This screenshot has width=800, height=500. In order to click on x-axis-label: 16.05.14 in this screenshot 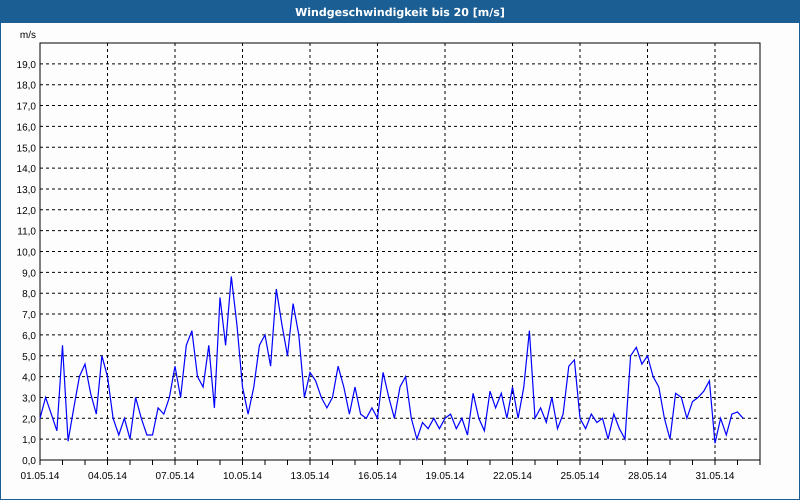, I will do `click(377, 476)`.